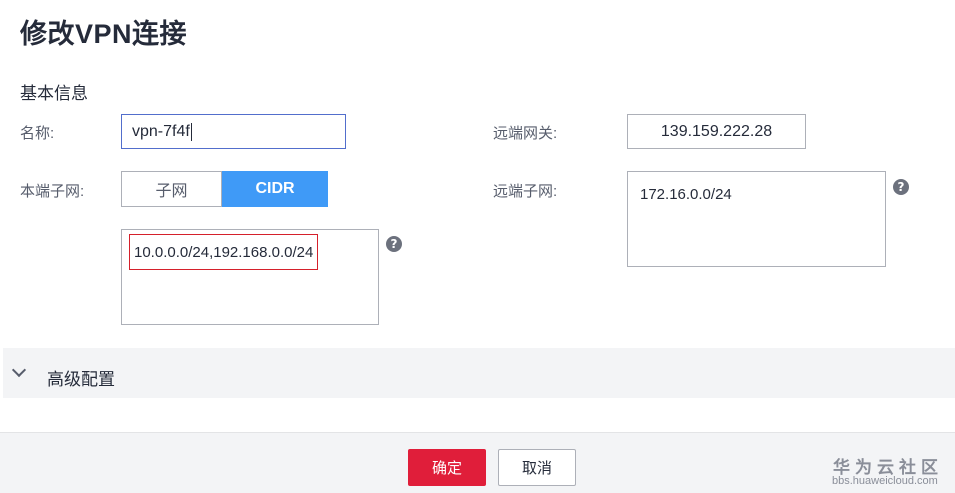 Image resolution: width=955 pixels, height=493 pixels. What do you see at coordinates (104, 34) in the screenshot?
I see `page-title: 修改VPN连接` at bounding box center [104, 34].